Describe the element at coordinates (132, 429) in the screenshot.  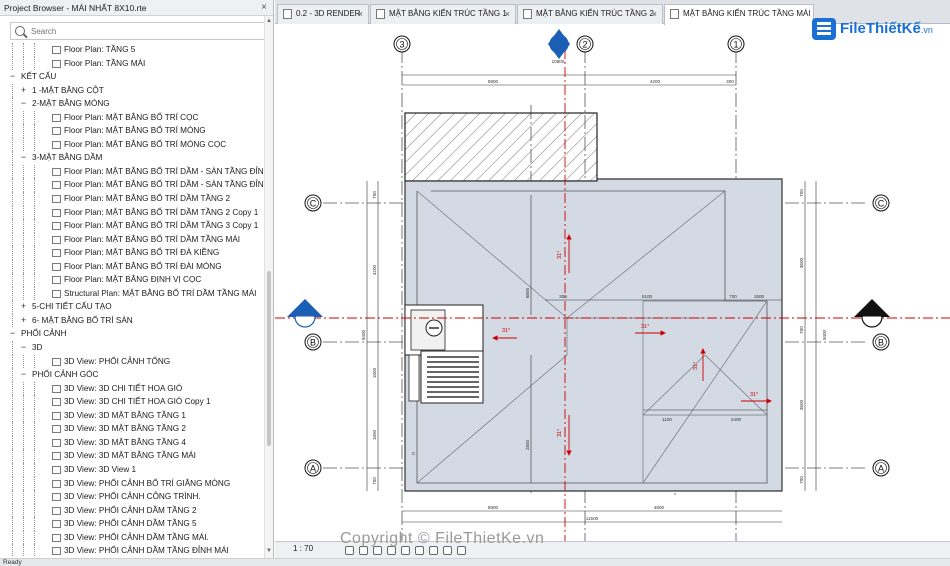
I see `tree-item: 3D View: 3D MẶT BẰNG TẦNG 2` at that location.